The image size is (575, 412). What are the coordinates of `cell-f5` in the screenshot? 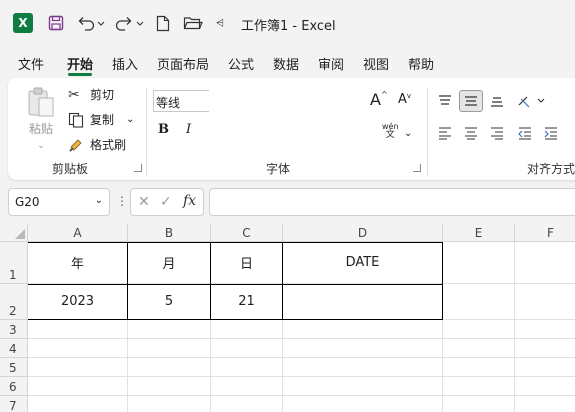 It's located at (545, 367).